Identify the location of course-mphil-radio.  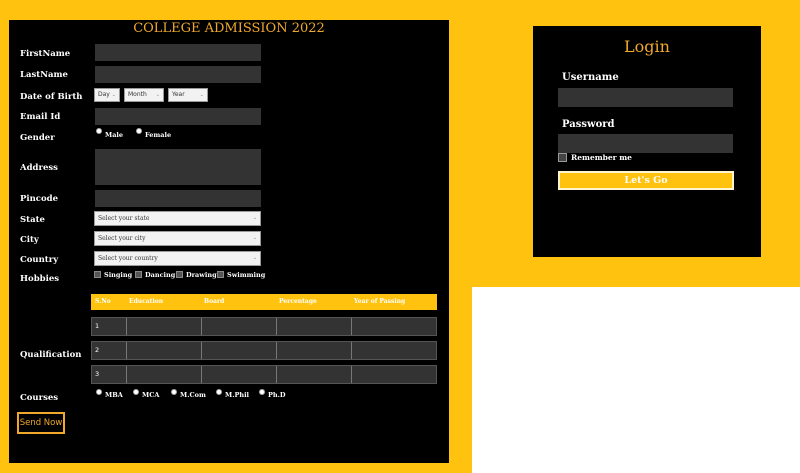
(219, 392).